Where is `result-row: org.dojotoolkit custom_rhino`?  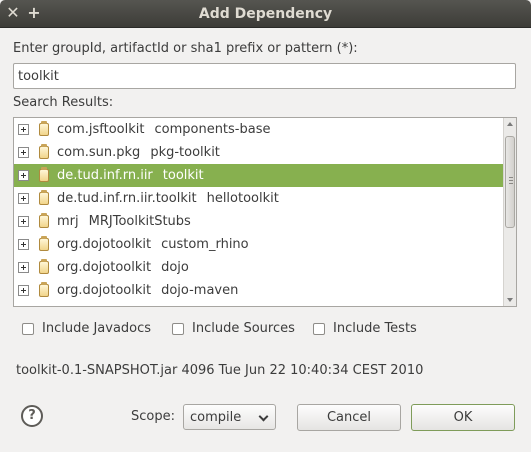 result-row: org.dojotoolkit custom_rhino is located at coordinates (259, 244).